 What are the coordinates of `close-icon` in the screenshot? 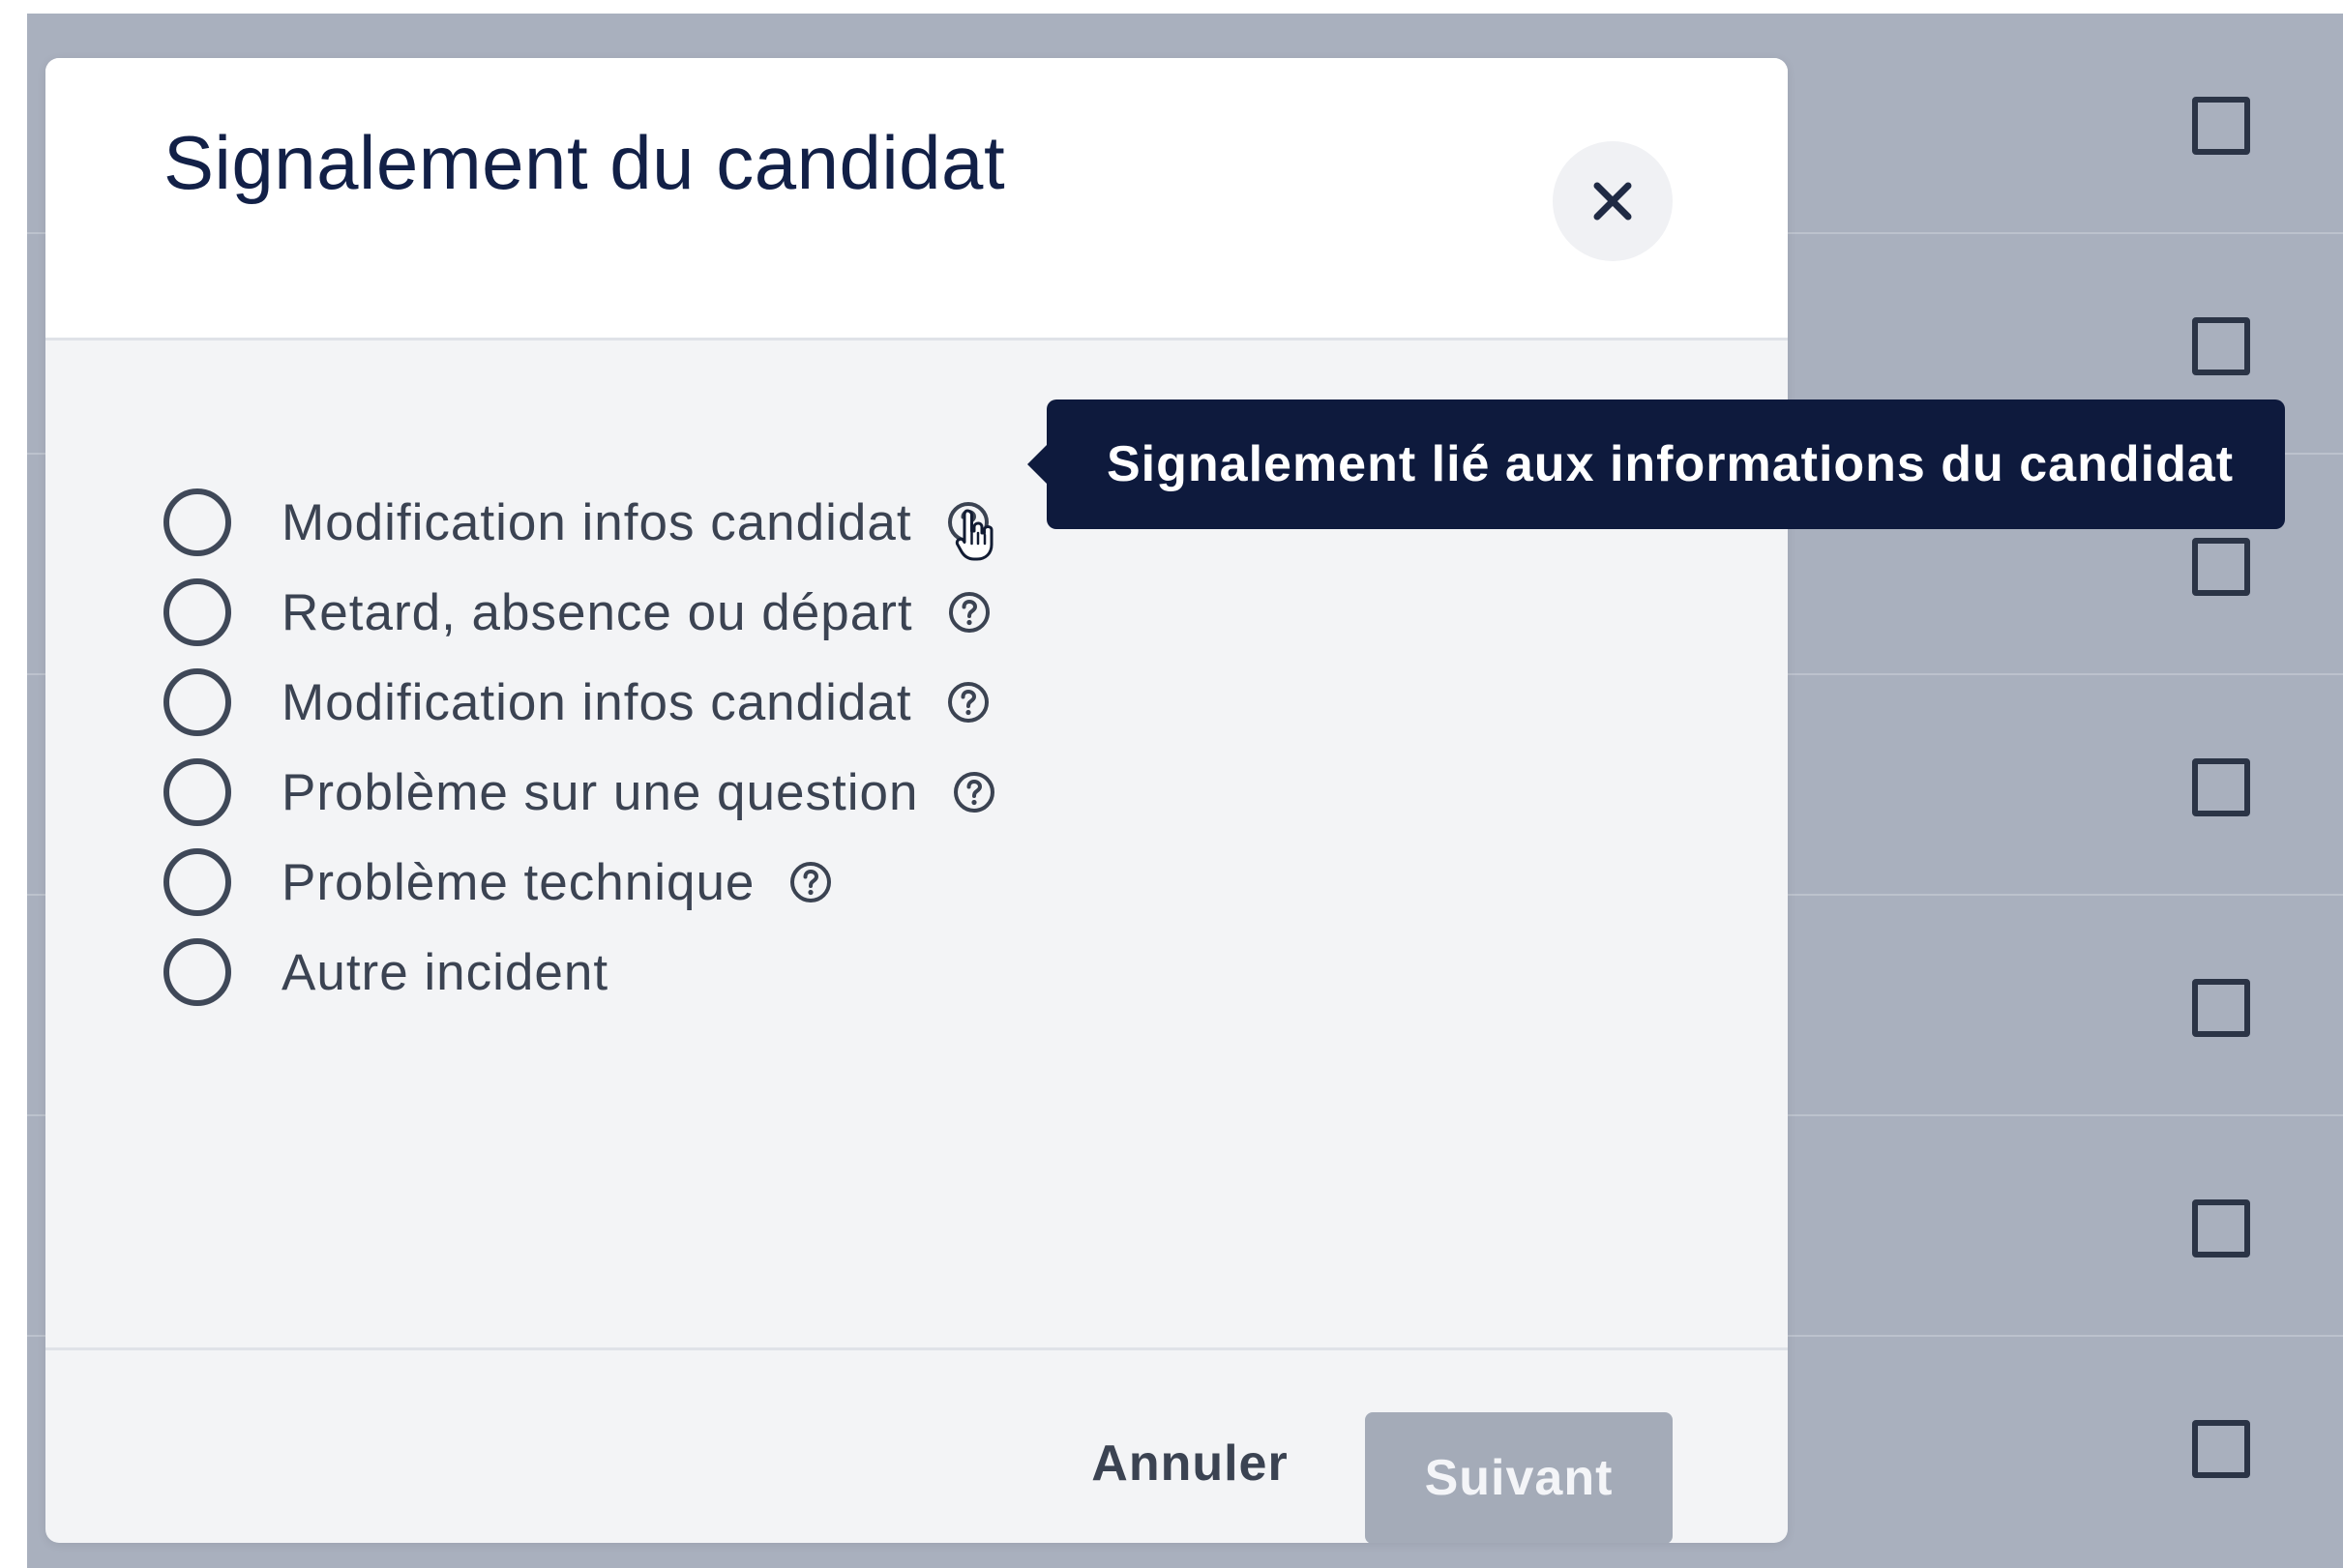 It's located at (1612, 201).